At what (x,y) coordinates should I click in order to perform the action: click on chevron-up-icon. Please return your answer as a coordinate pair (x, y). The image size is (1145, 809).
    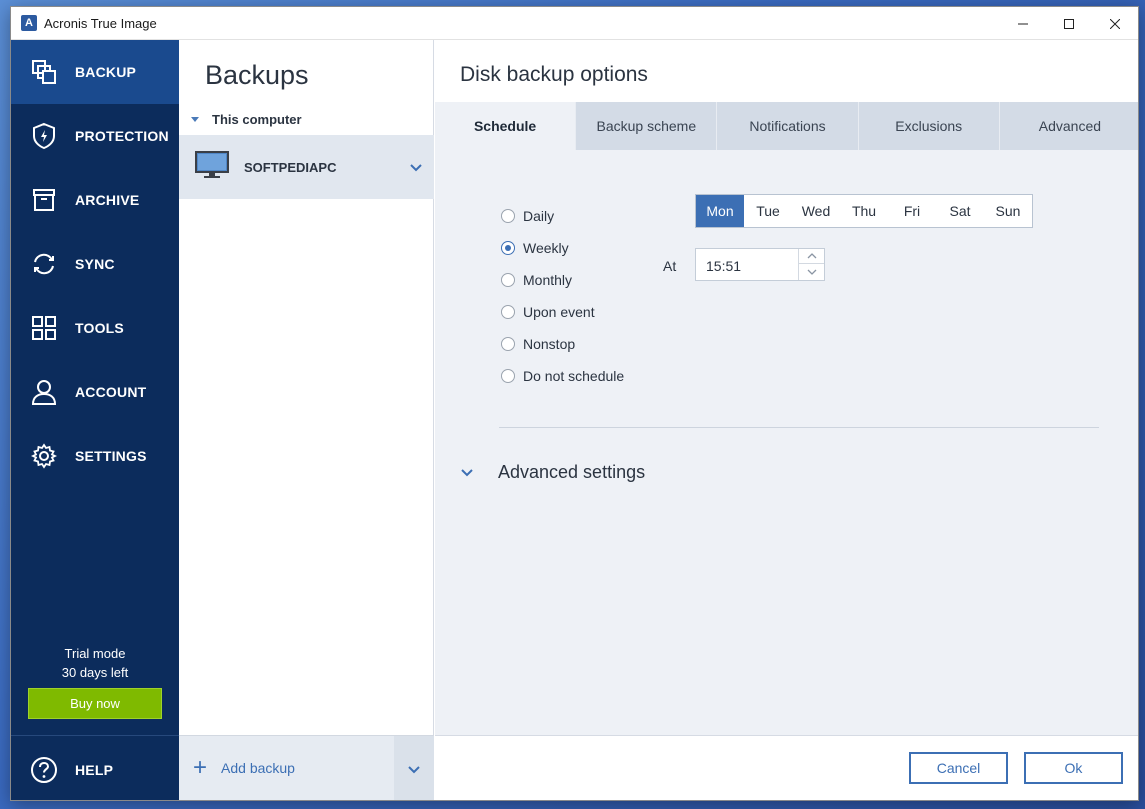
    Looking at the image, I should click on (811, 256).